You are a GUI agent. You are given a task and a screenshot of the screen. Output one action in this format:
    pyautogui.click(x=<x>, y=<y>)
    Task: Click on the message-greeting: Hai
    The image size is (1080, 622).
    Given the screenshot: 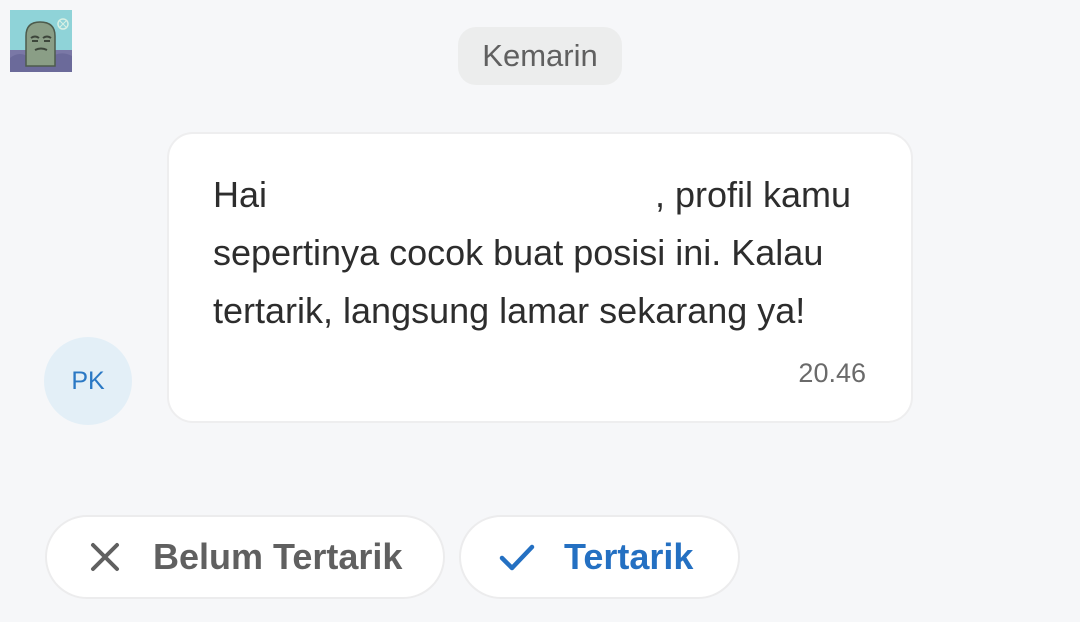 What is the action you would take?
    pyautogui.click(x=240, y=194)
    